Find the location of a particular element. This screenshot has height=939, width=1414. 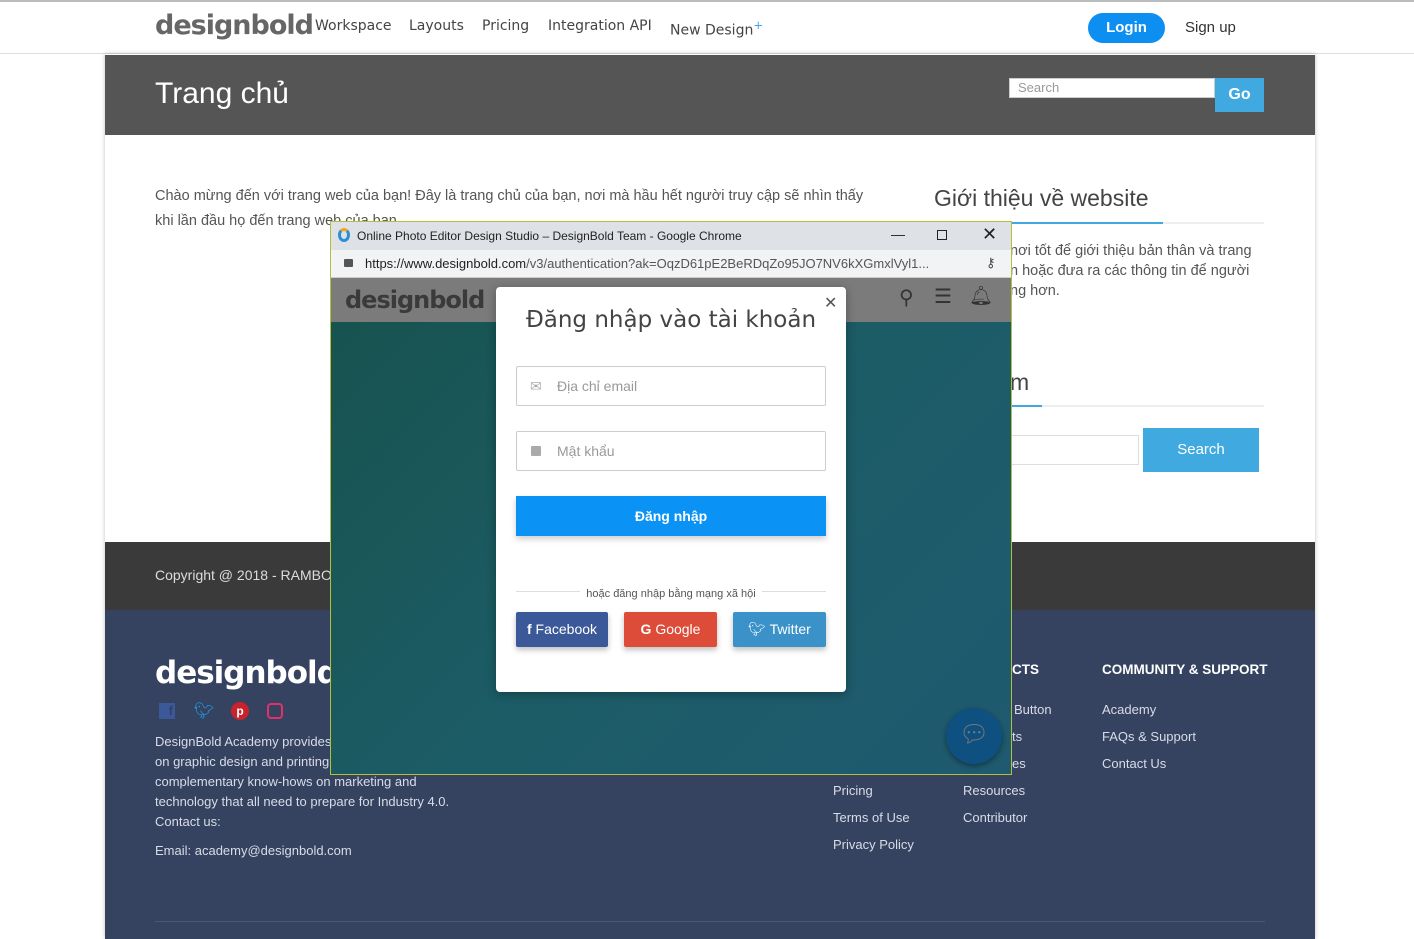

about-line: nơi tốt để giới thiệu bản thân và trang is located at coordinates (1131, 251).